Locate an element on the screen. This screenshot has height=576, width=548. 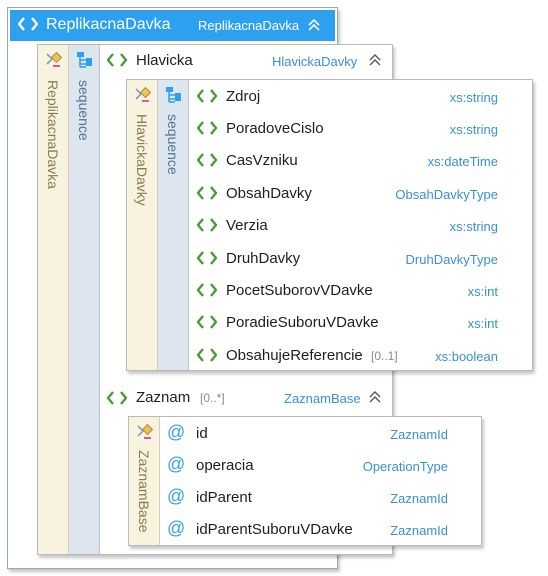
attribute-type: OperationType is located at coordinates (405, 466).